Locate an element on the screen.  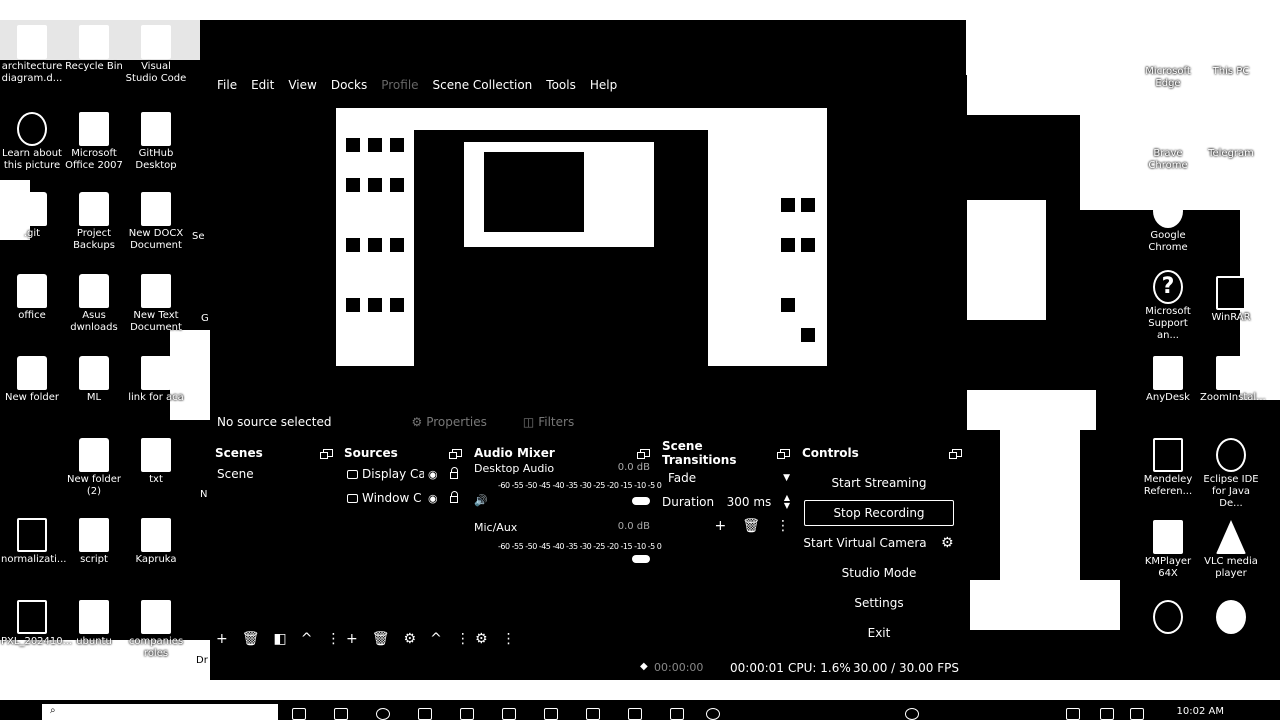
menu-profile: Profile is located at coordinates (399, 85).